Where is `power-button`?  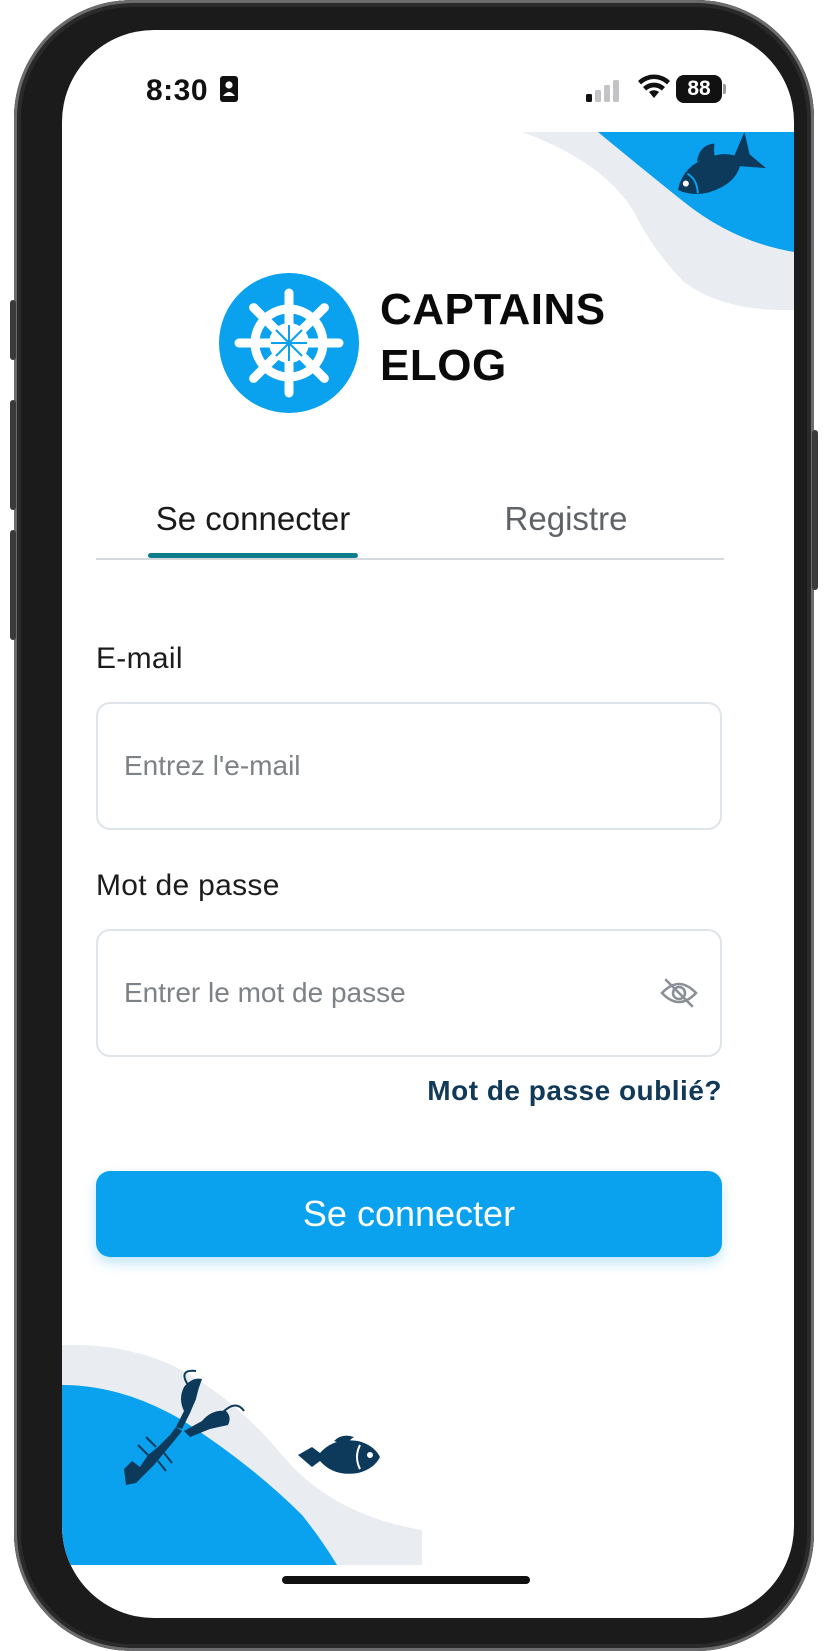 power-button is located at coordinates (815, 510).